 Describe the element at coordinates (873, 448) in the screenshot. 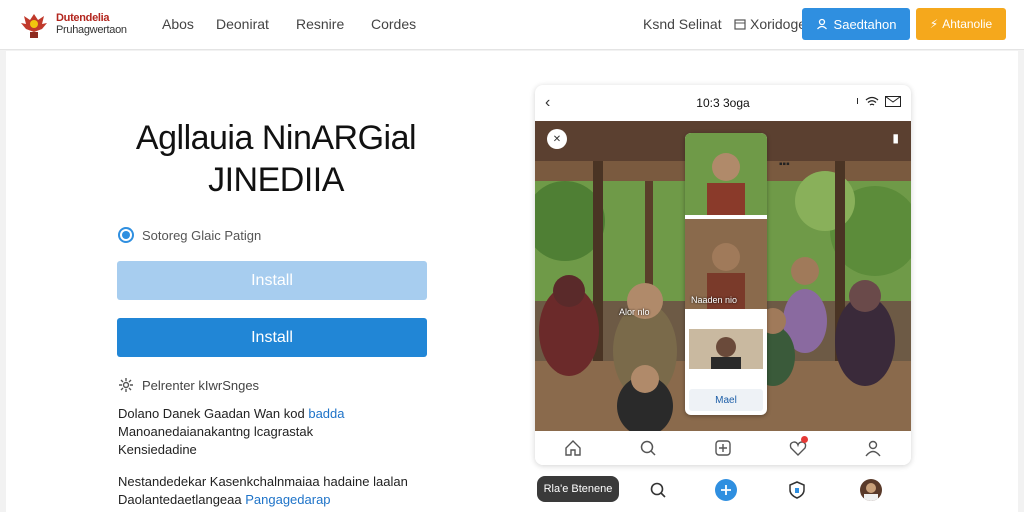

I see `profile-icon` at that location.